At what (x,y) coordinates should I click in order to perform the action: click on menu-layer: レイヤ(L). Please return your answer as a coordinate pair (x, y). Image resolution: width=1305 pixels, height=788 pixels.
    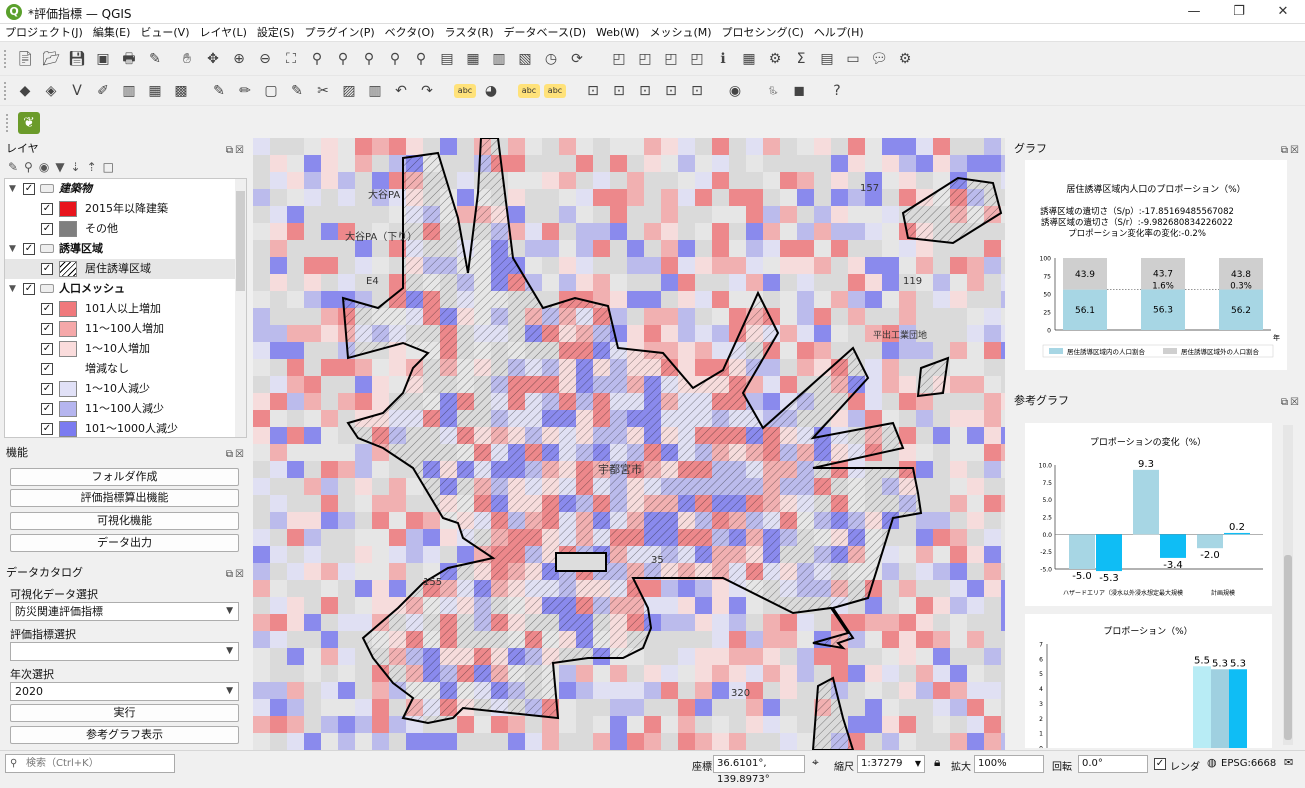
    Looking at the image, I should click on (222, 33).